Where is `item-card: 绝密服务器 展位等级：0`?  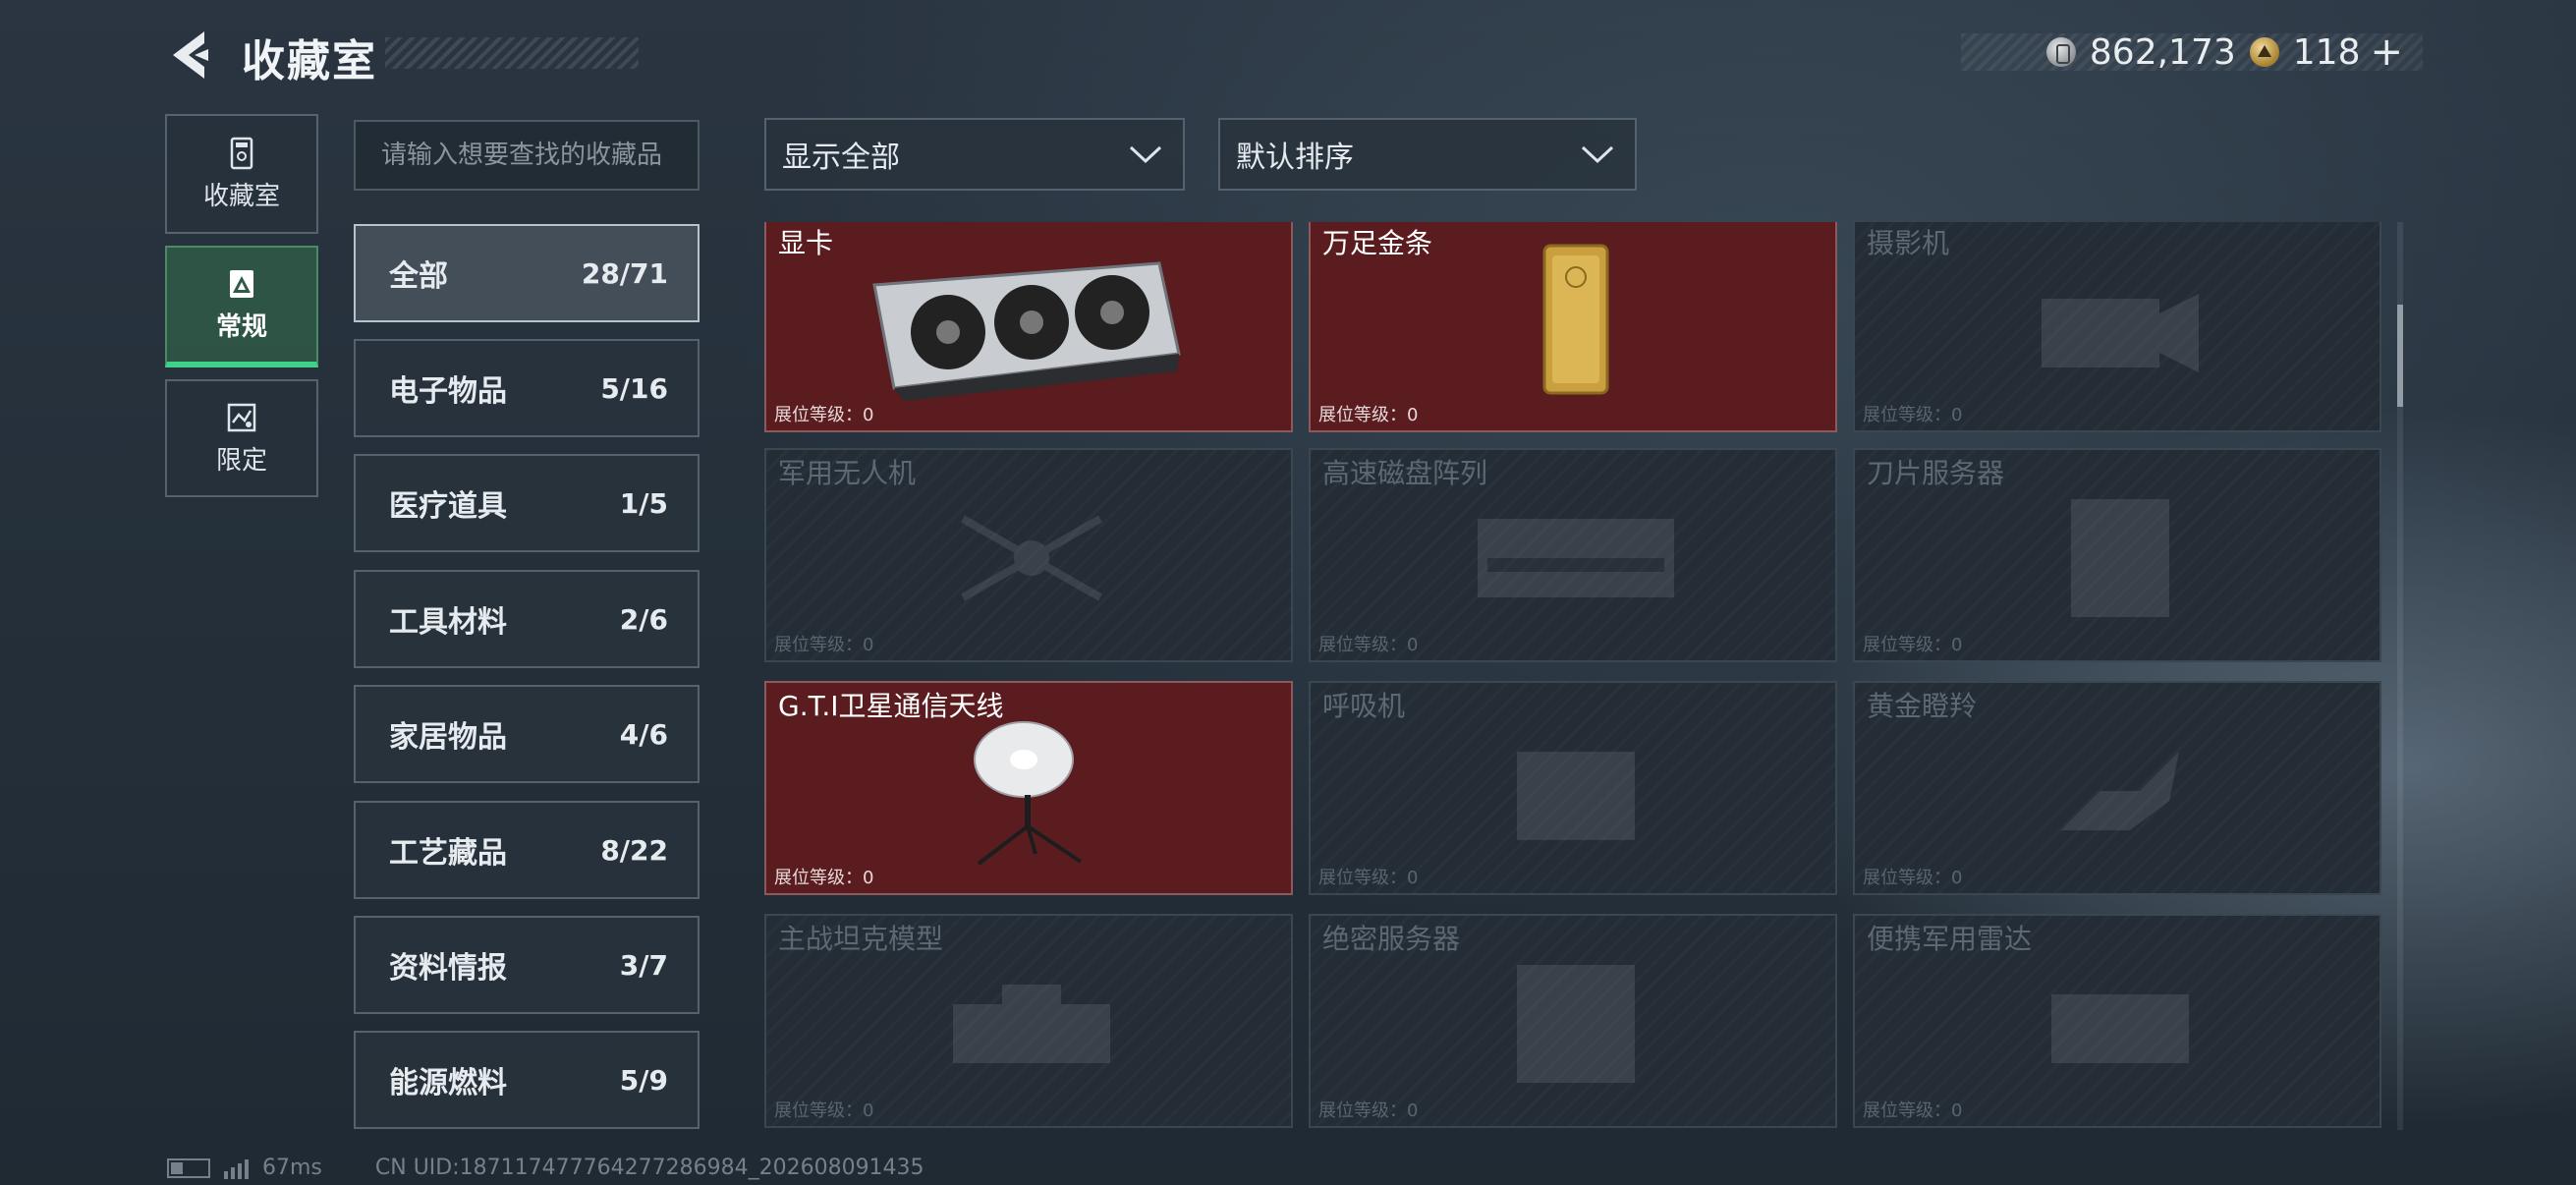
item-card: 绝密服务器 展位等级：0 is located at coordinates (1573, 1021).